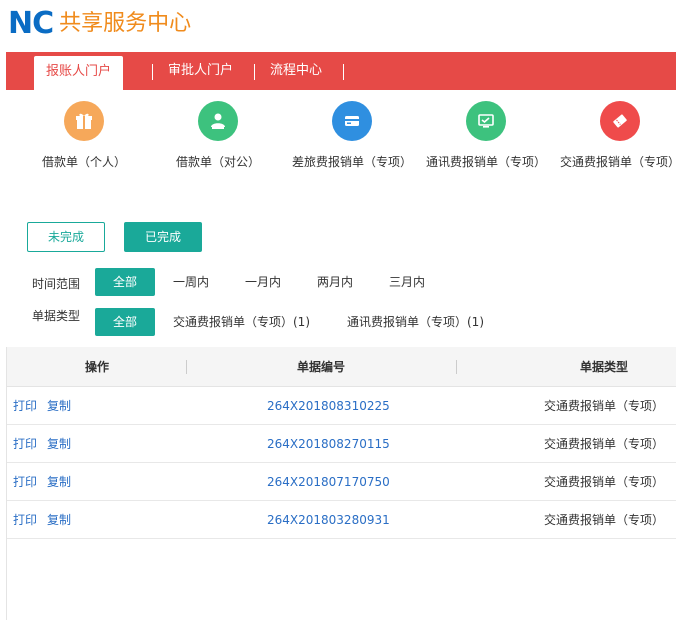  I want to click on doc-number: 264X201808310225, so click(328, 406).